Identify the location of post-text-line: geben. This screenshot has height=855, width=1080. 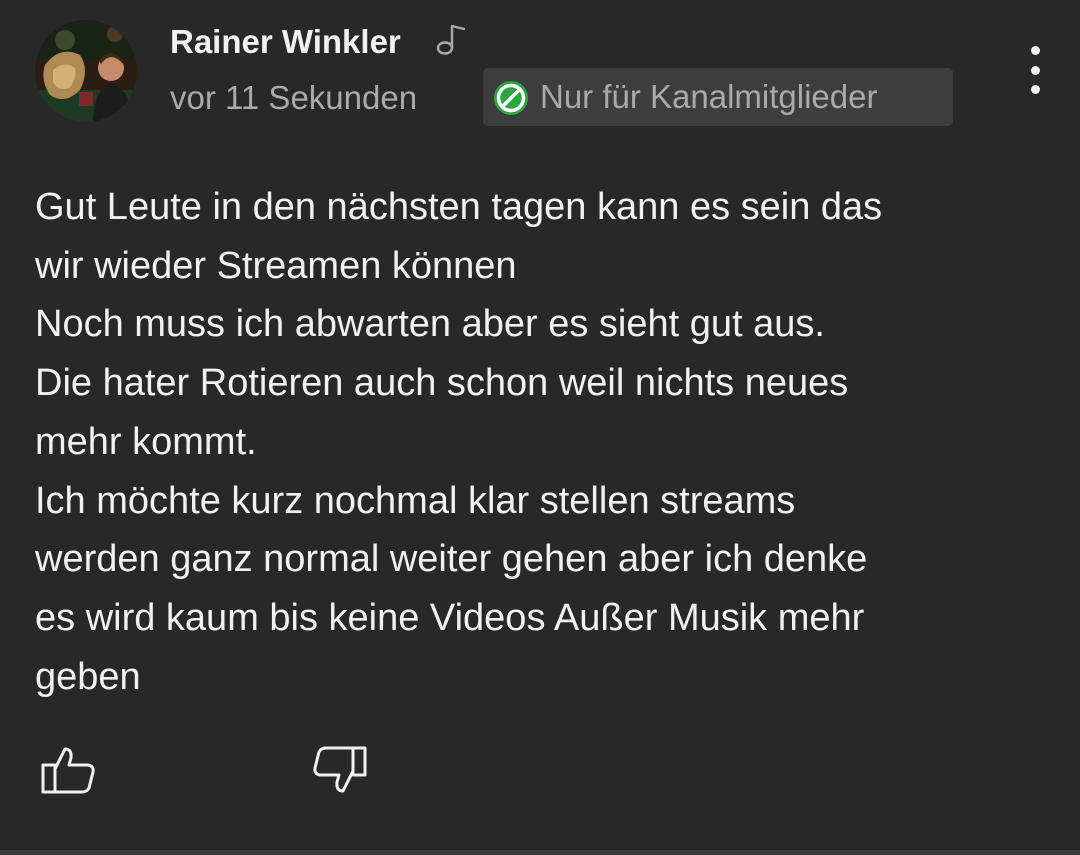
(88, 676).